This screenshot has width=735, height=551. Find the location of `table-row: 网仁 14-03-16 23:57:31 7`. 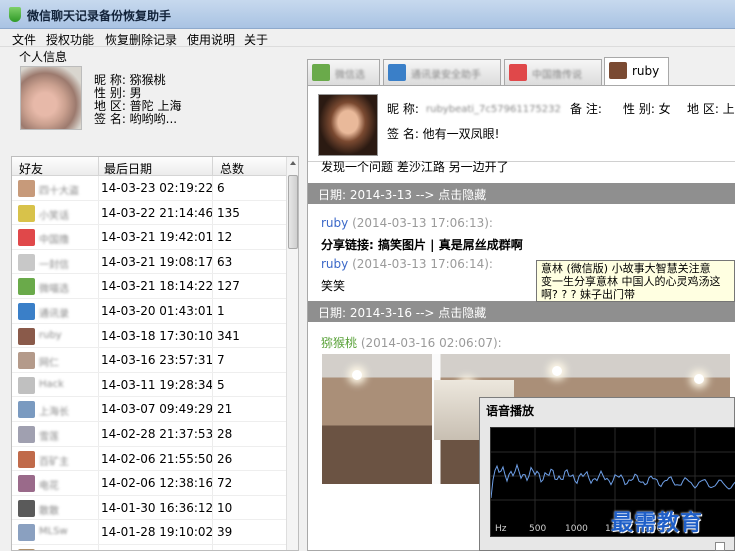

table-row: 网仁 14-03-16 23:57:31 7 is located at coordinates (149, 360).